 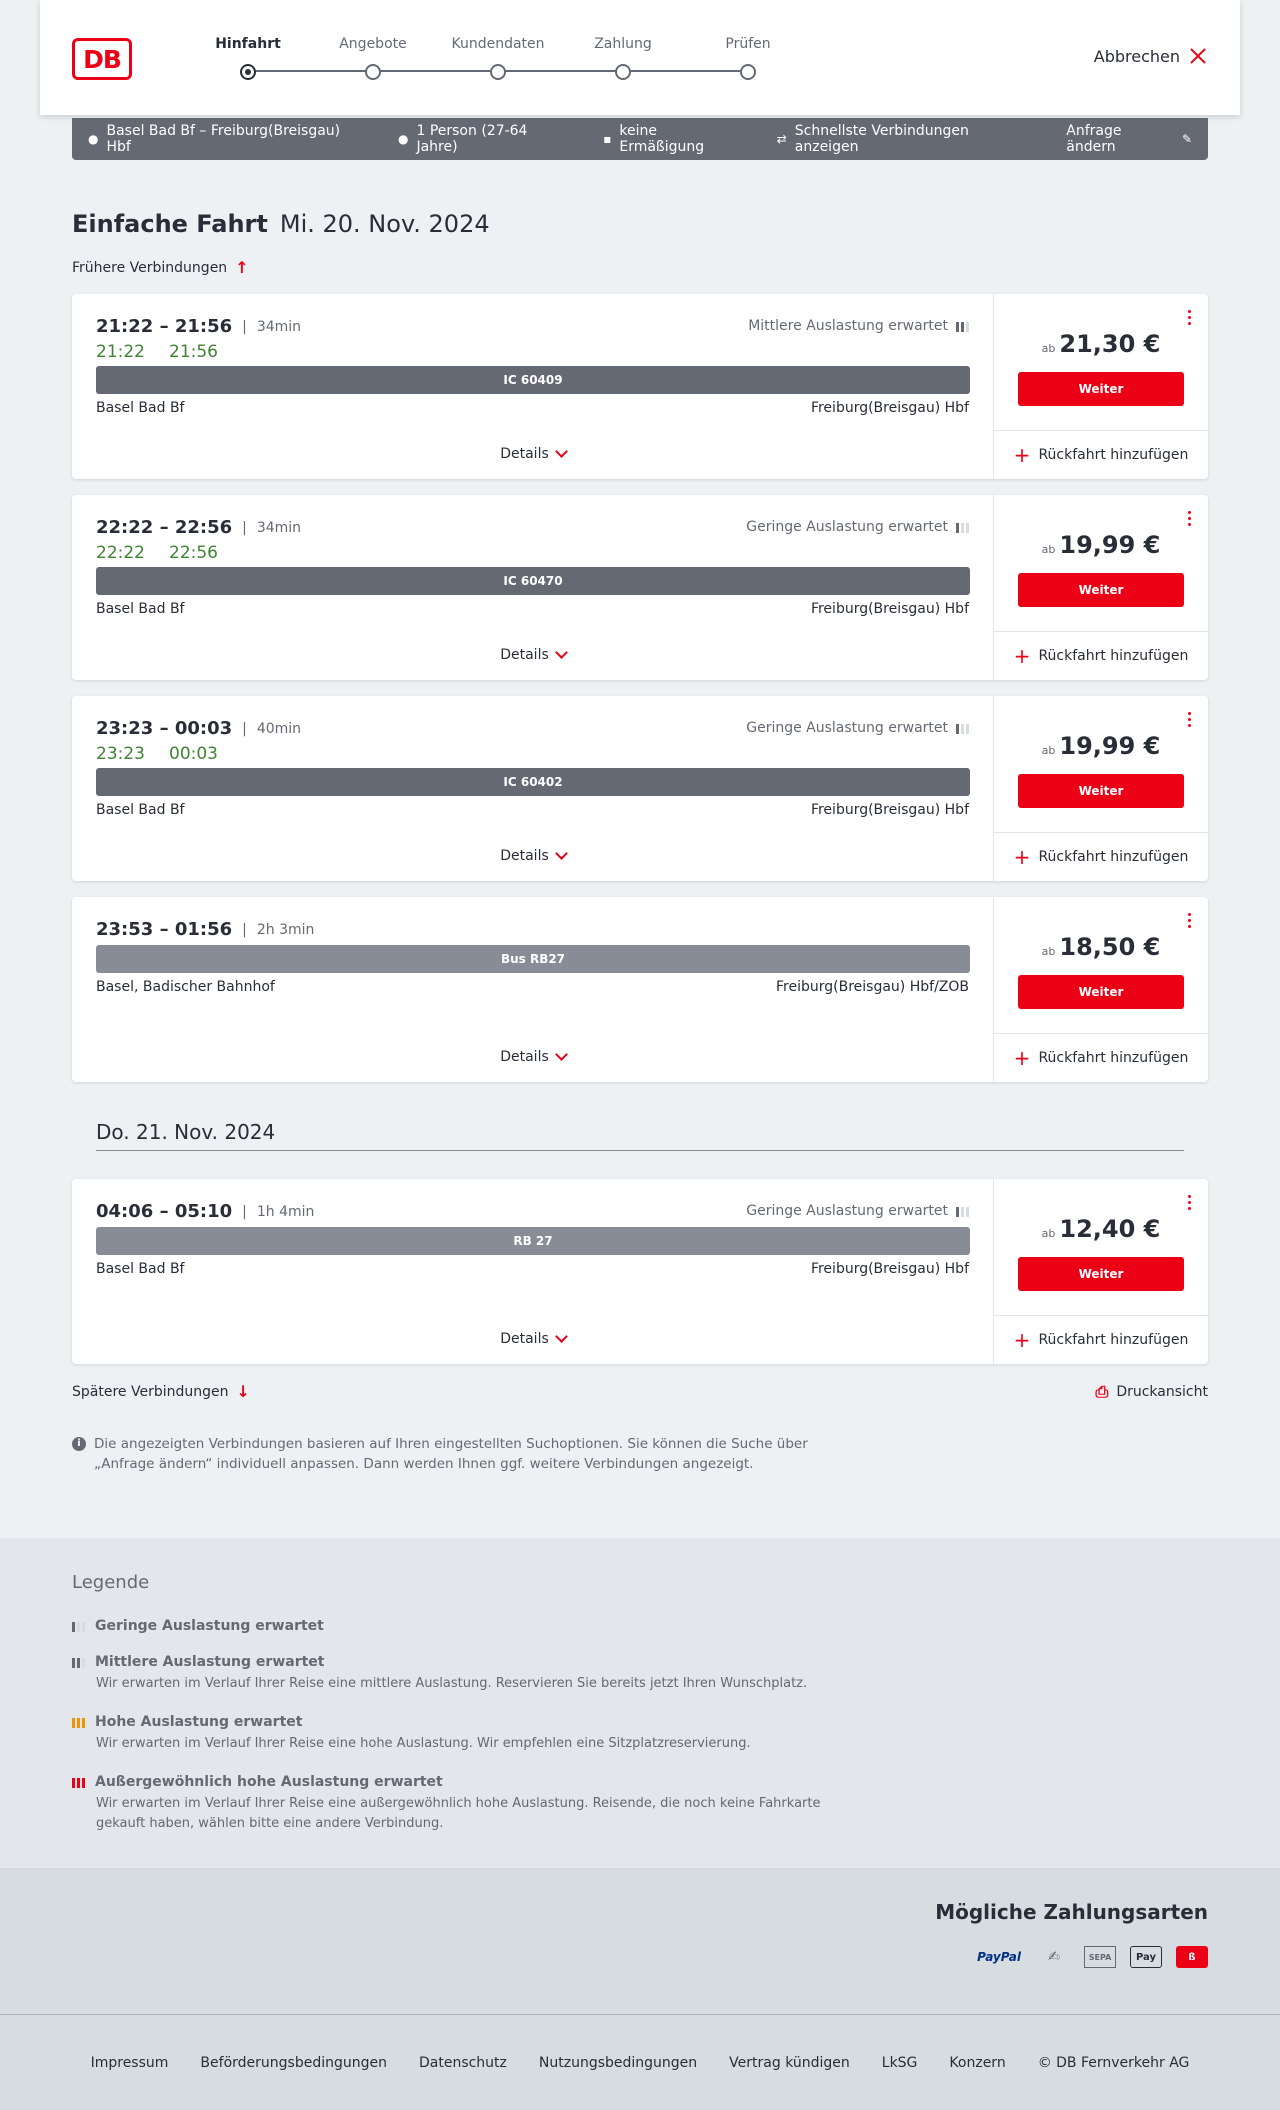 What do you see at coordinates (463, 2063) in the screenshot?
I see `footer-link-datenschutz: Datenschutz` at bounding box center [463, 2063].